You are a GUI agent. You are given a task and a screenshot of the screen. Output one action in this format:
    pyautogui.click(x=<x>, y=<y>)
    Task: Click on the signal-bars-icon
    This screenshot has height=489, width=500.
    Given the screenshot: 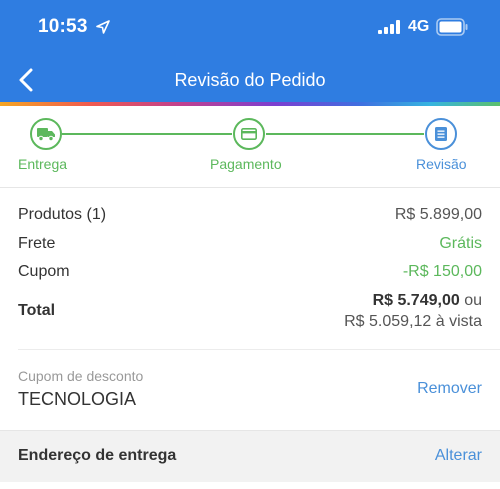 What is the action you would take?
    pyautogui.click(x=389, y=27)
    